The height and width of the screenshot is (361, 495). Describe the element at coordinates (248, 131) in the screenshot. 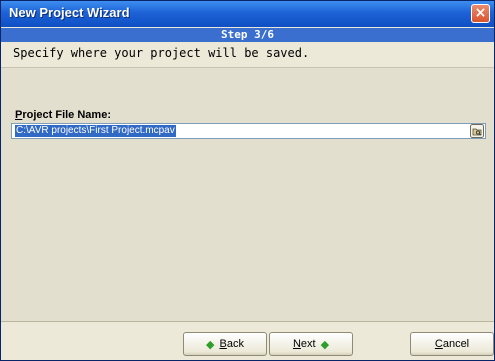

I see `project-file-name-input: C:\AVR projects\First Project.mcpav` at that location.